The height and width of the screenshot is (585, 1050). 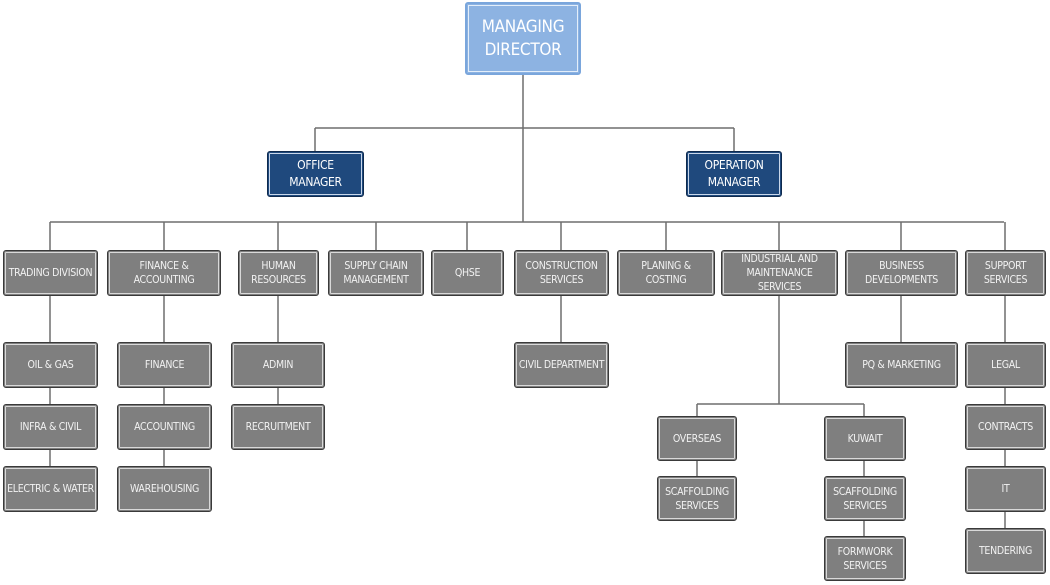 What do you see at coordinates (376, 273) in the screenshot?
I see `supply-chain-box: SUPPLY CHAIN MANAGEMENT` at bounding box center [376, 273].